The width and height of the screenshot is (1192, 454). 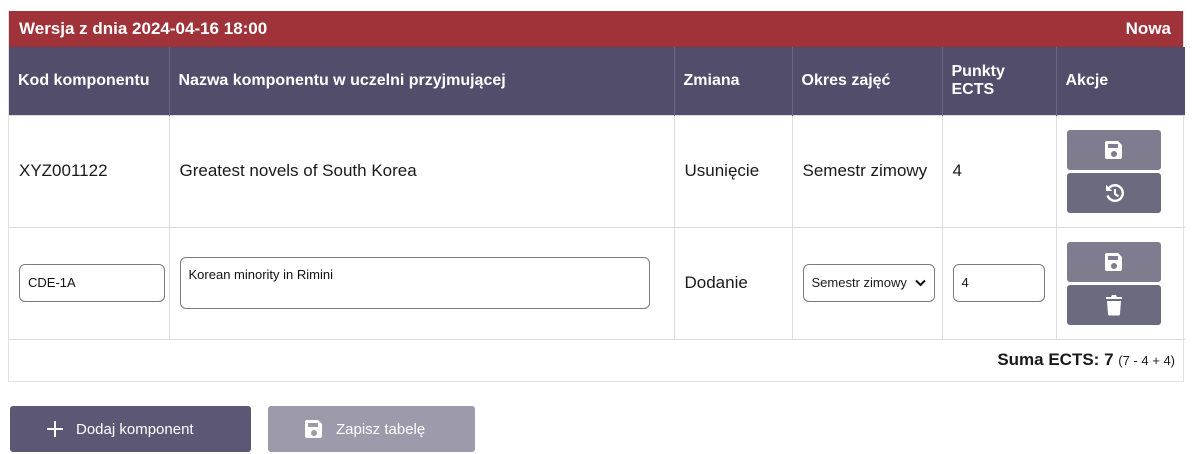 I want to click on sum-cell: Suma ECTS: 7 (7 - 4 + 4), so click(x=597, y=359).